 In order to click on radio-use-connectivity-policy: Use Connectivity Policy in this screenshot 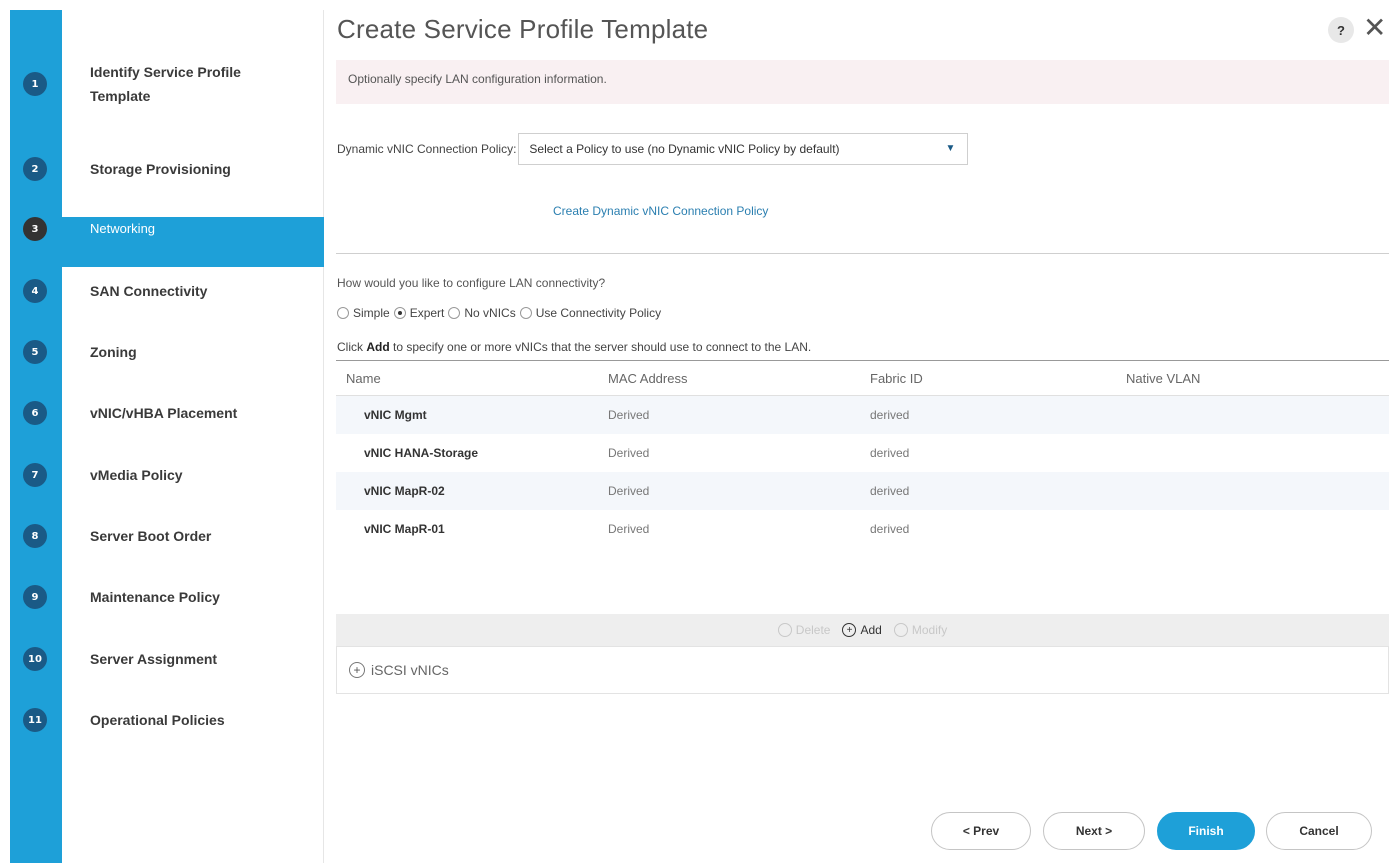, I will do `click(590, 313)`.